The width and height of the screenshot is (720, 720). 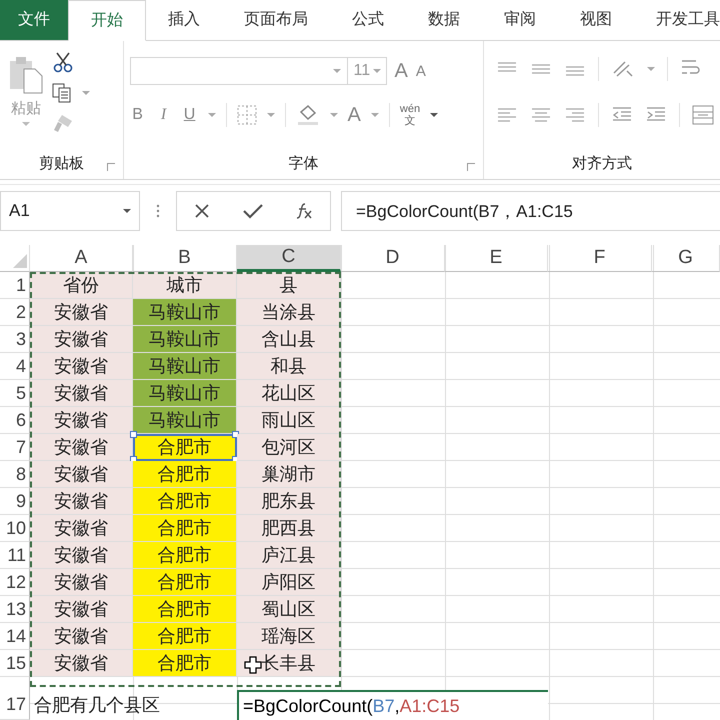 I want to click on column-header: G, so click(x=686, y=258).